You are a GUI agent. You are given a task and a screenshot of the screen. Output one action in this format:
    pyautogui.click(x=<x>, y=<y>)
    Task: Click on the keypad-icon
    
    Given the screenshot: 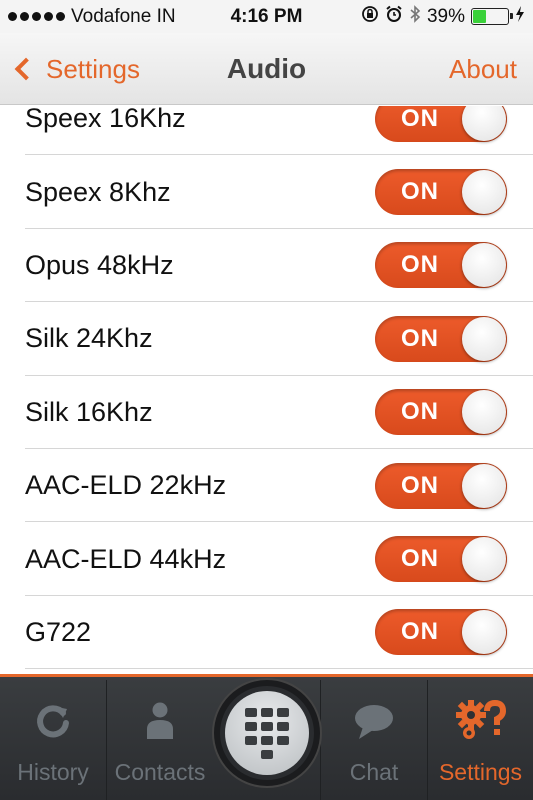 What is the action you would take?
    pyautogui.click(x=267, y=733)
    